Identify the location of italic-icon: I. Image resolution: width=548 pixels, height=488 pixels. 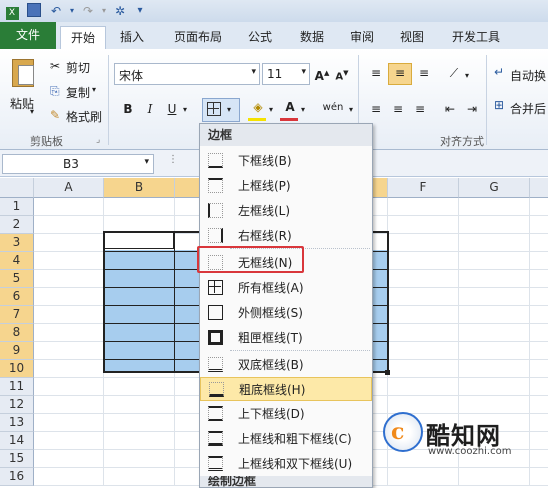
(150, 109).